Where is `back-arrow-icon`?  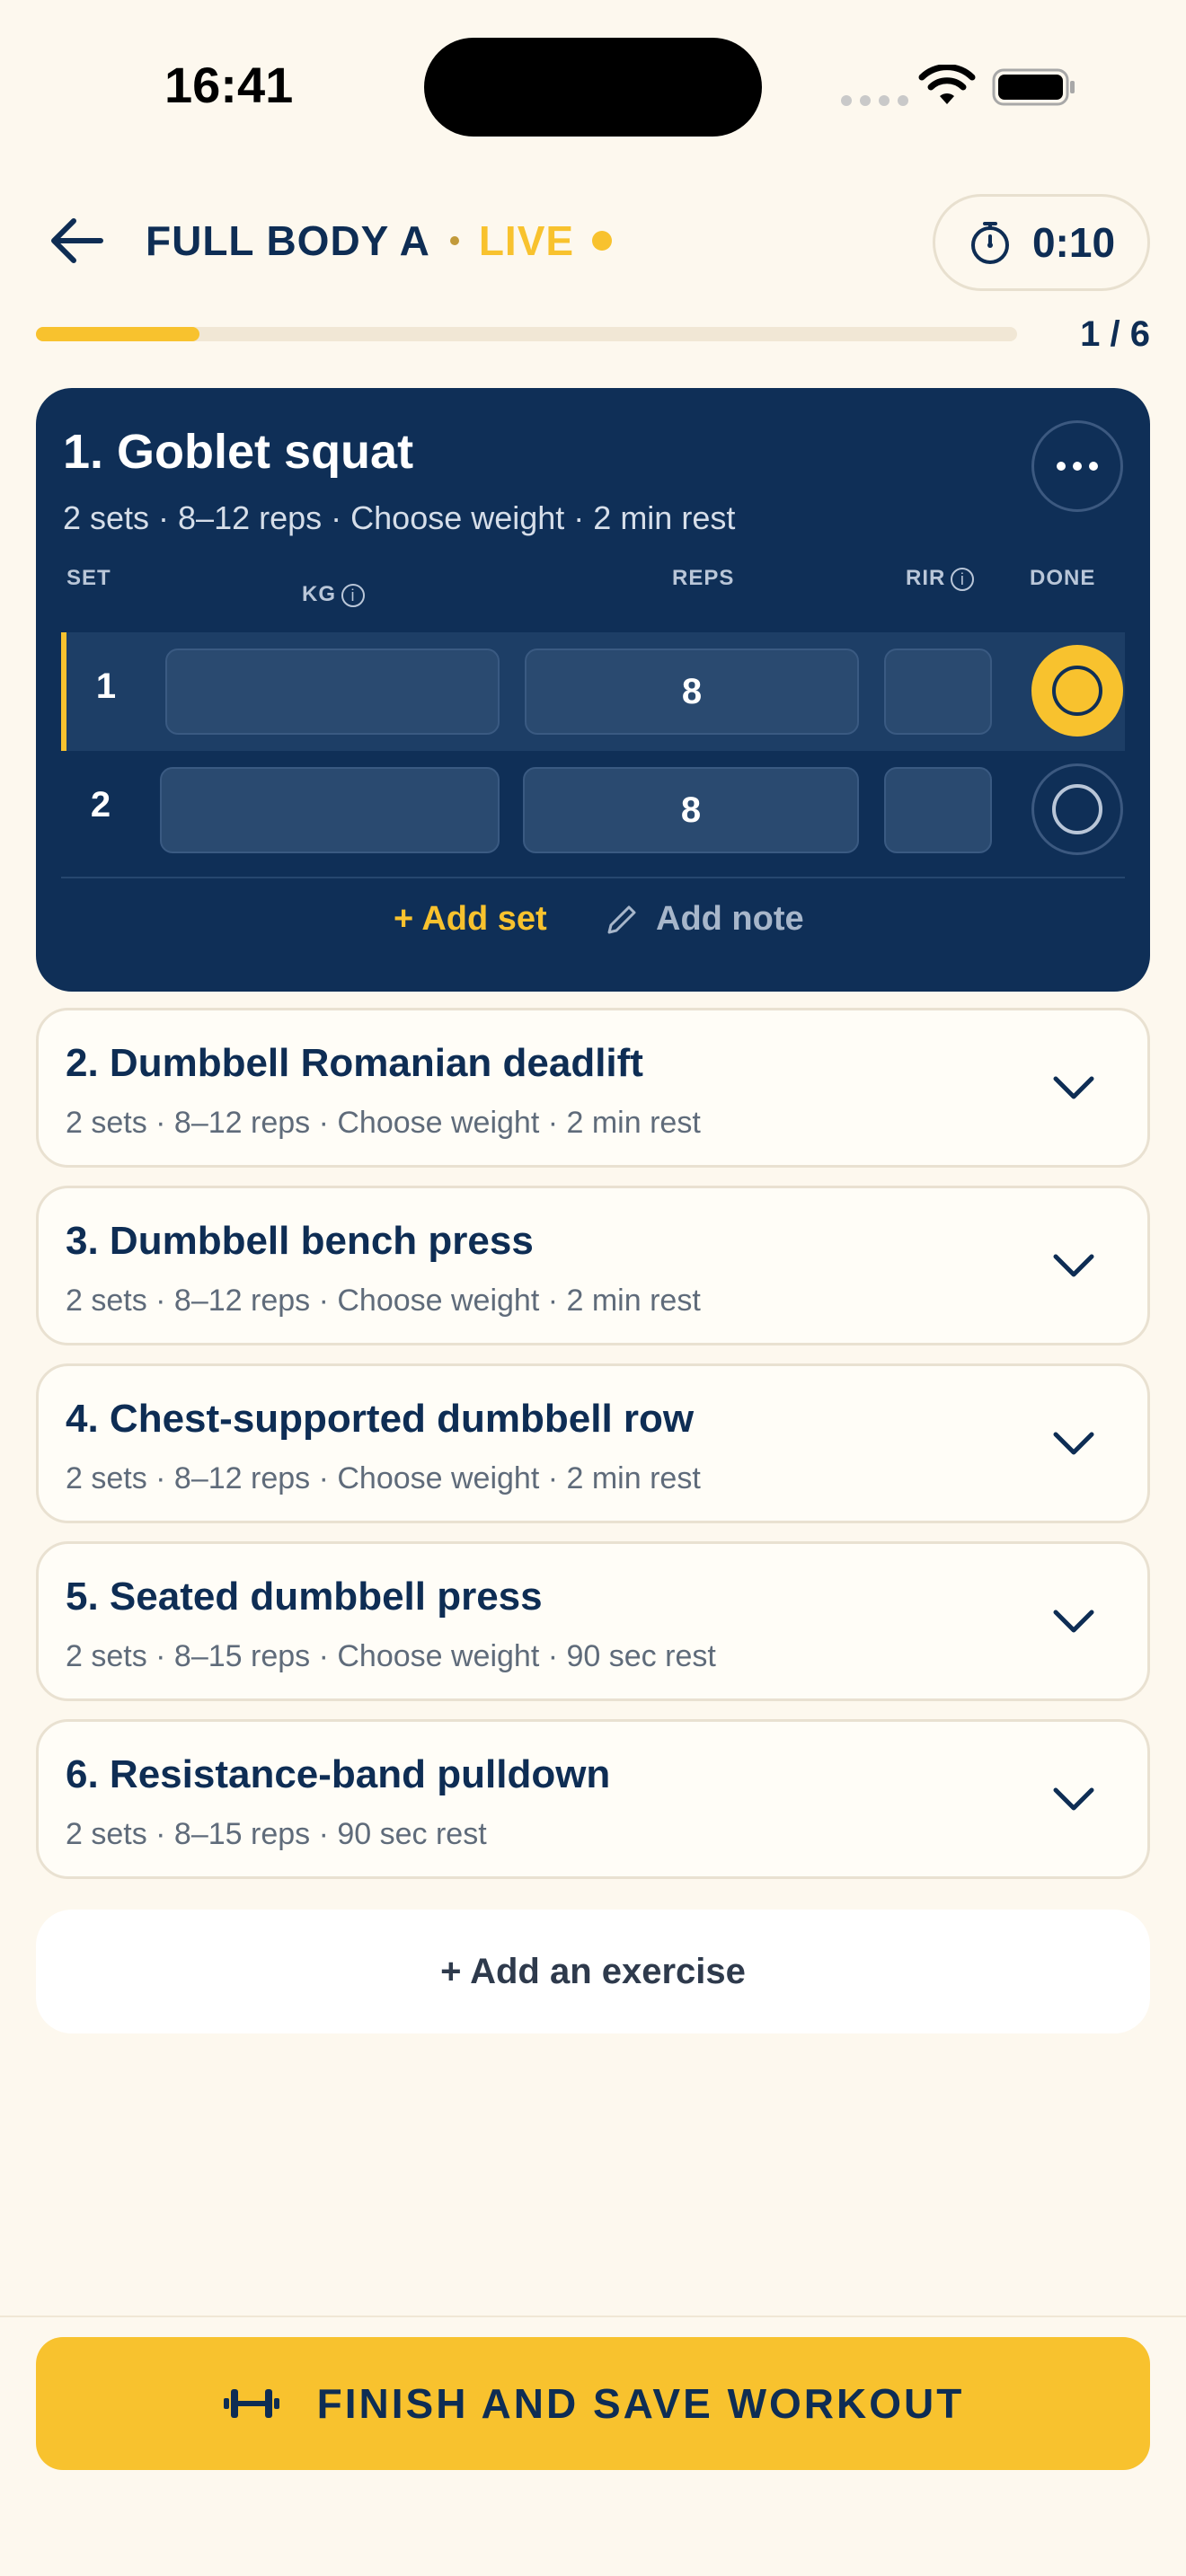 back-arrow-icon is located at coordinates (77, 240).